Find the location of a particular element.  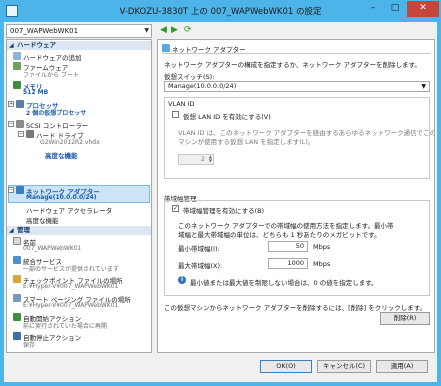

close-button: ✕ is located at coordinates (423, 9).